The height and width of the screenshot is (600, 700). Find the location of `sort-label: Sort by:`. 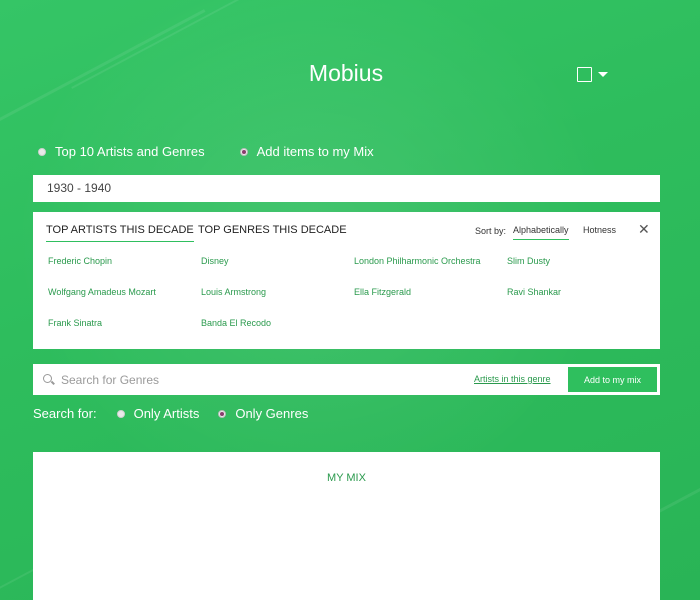

sort-label: Sort by: is located at coordinates (491, 231).